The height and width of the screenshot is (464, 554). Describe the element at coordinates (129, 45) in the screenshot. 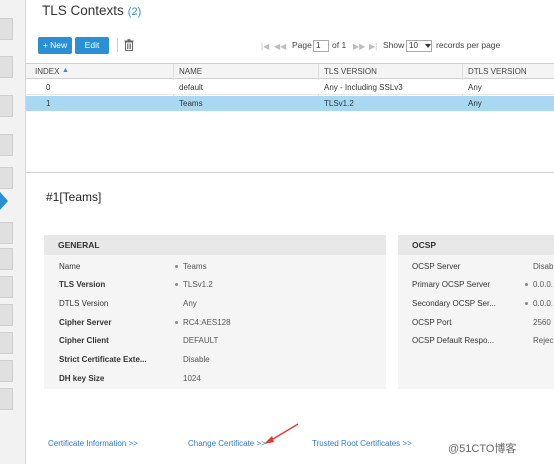

I see `trash-icon` at that location.